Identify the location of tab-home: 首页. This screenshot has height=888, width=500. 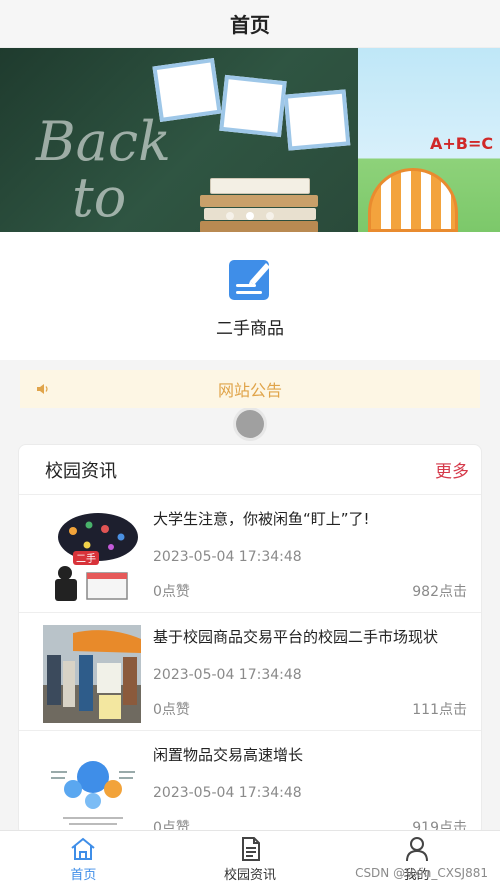
(83, 859).